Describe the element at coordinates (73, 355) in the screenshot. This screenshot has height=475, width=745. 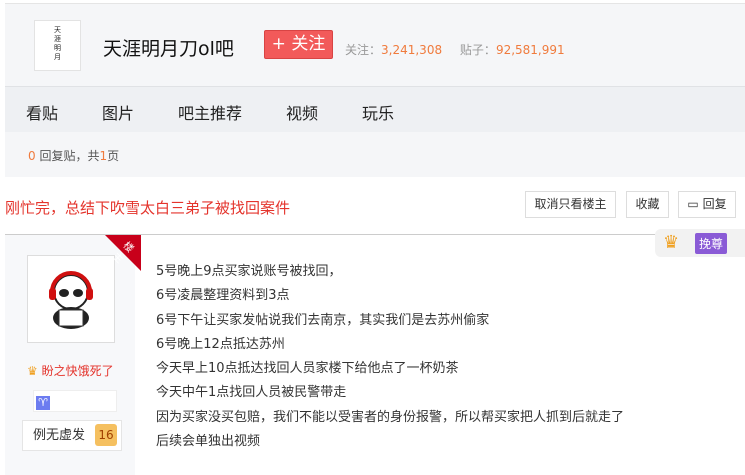
I see `author-sidebar: 楼主 ♛ 盼之快饿死了 ♈ 例无虚发 16` at that location.